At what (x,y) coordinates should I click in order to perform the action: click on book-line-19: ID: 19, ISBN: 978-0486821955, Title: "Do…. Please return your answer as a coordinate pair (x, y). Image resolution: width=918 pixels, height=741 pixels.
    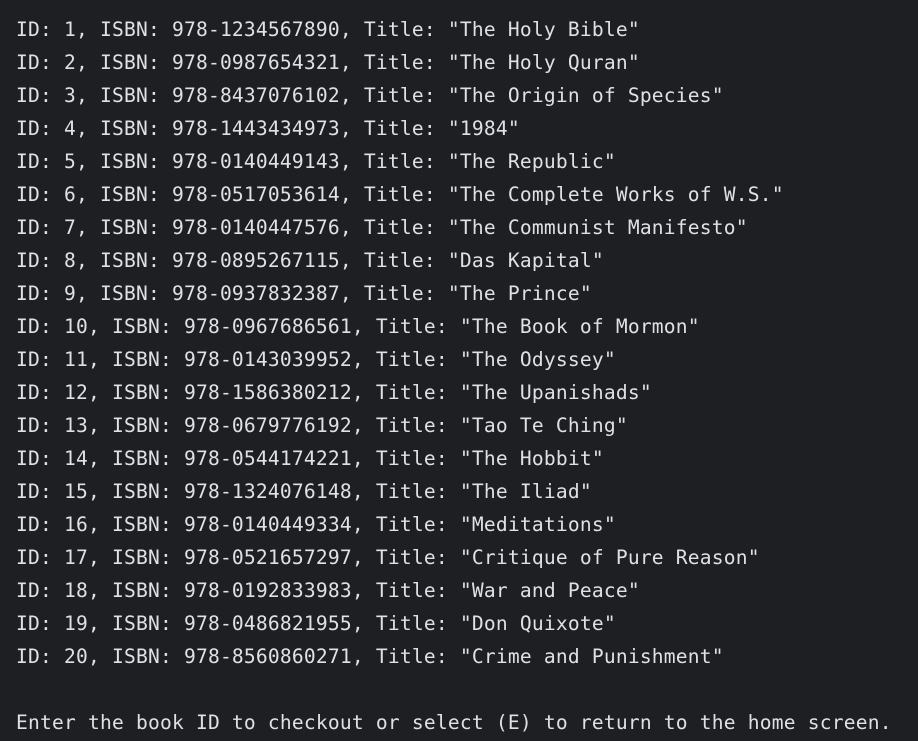
    Looking at the image, I should click on (316, 623).